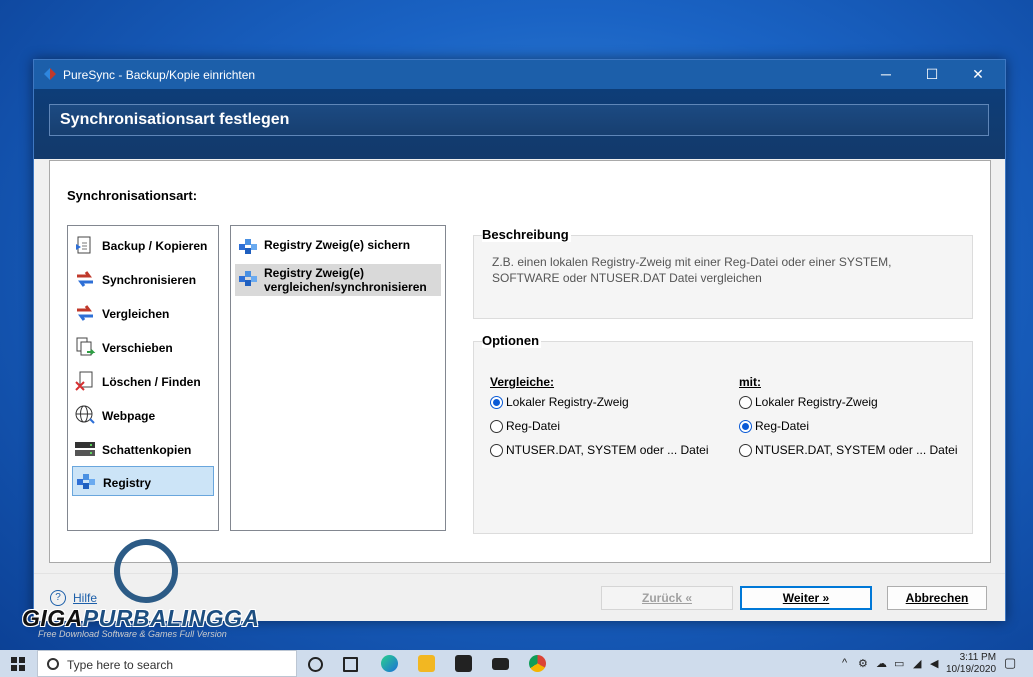  Describe the element at coordinates (1010, 663) in the screenshot. I see `notifications-icon: ▢` at that location.